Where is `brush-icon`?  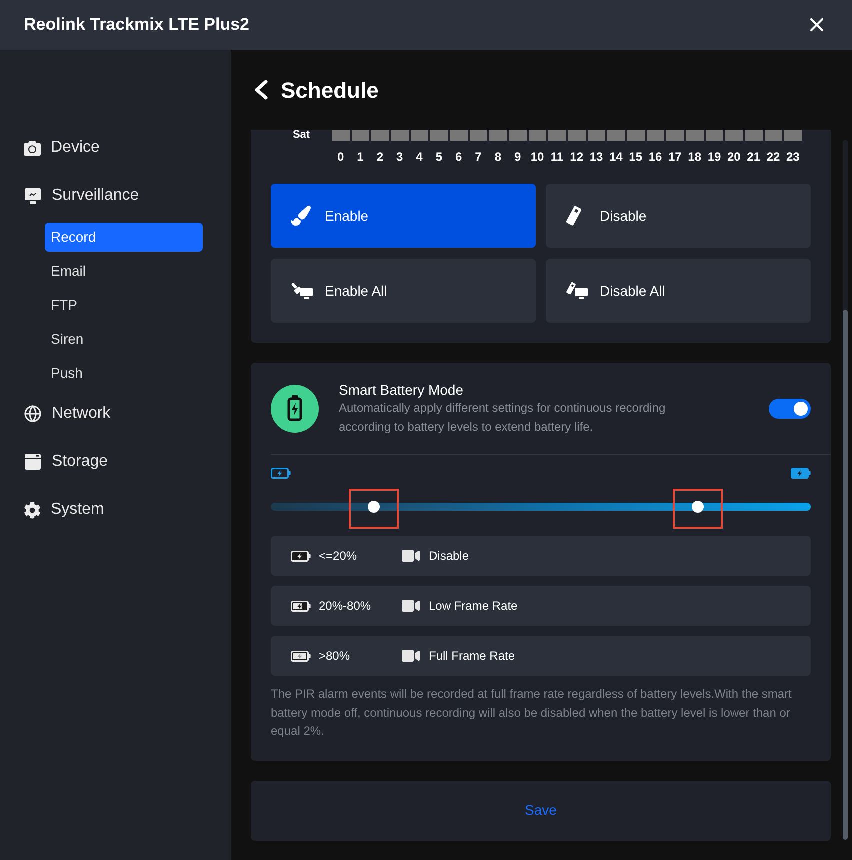
brush-icon is located at coordinates (301, 216).